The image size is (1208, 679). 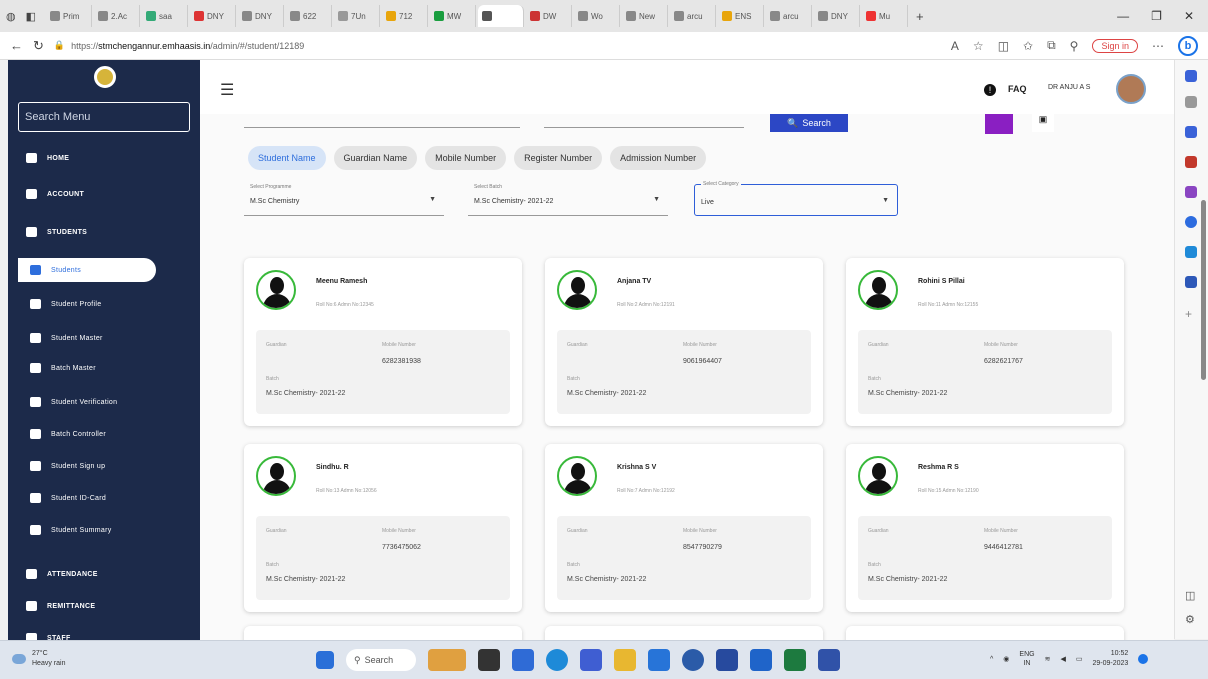 What do you see at coordinates (920, 16) in the screenshot?
I see `new-tab-icon: +` at bounding box center [920, 16].